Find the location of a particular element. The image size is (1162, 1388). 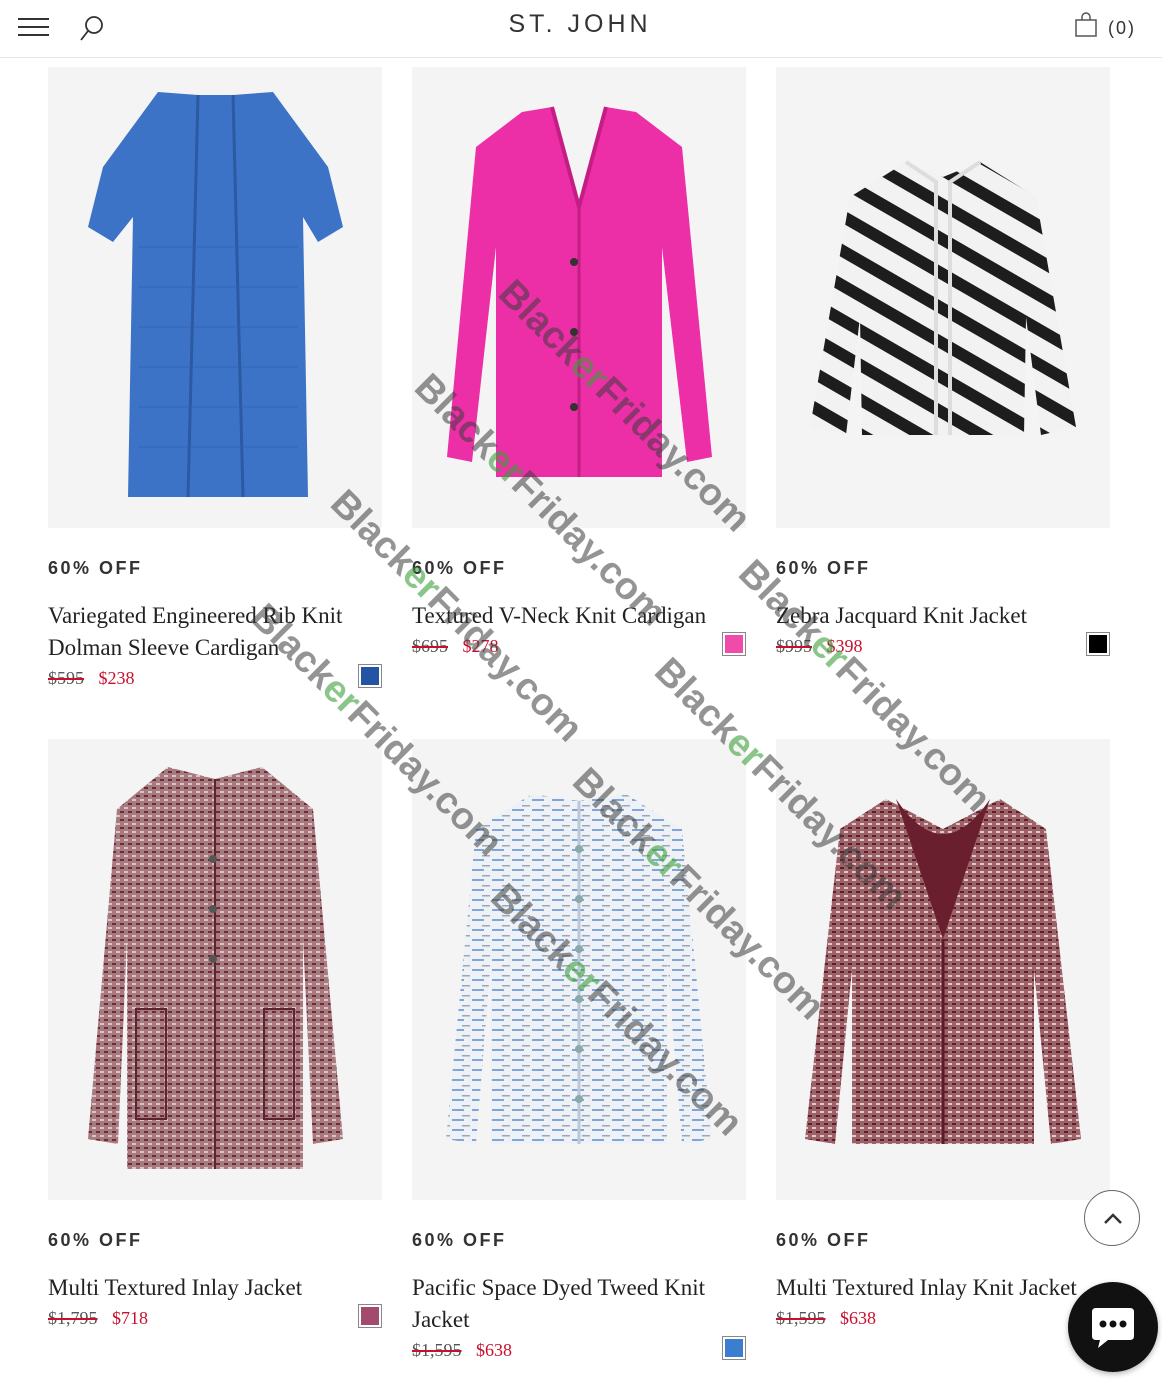

hamburger-menu-icon is located at coordinates (34, 28).